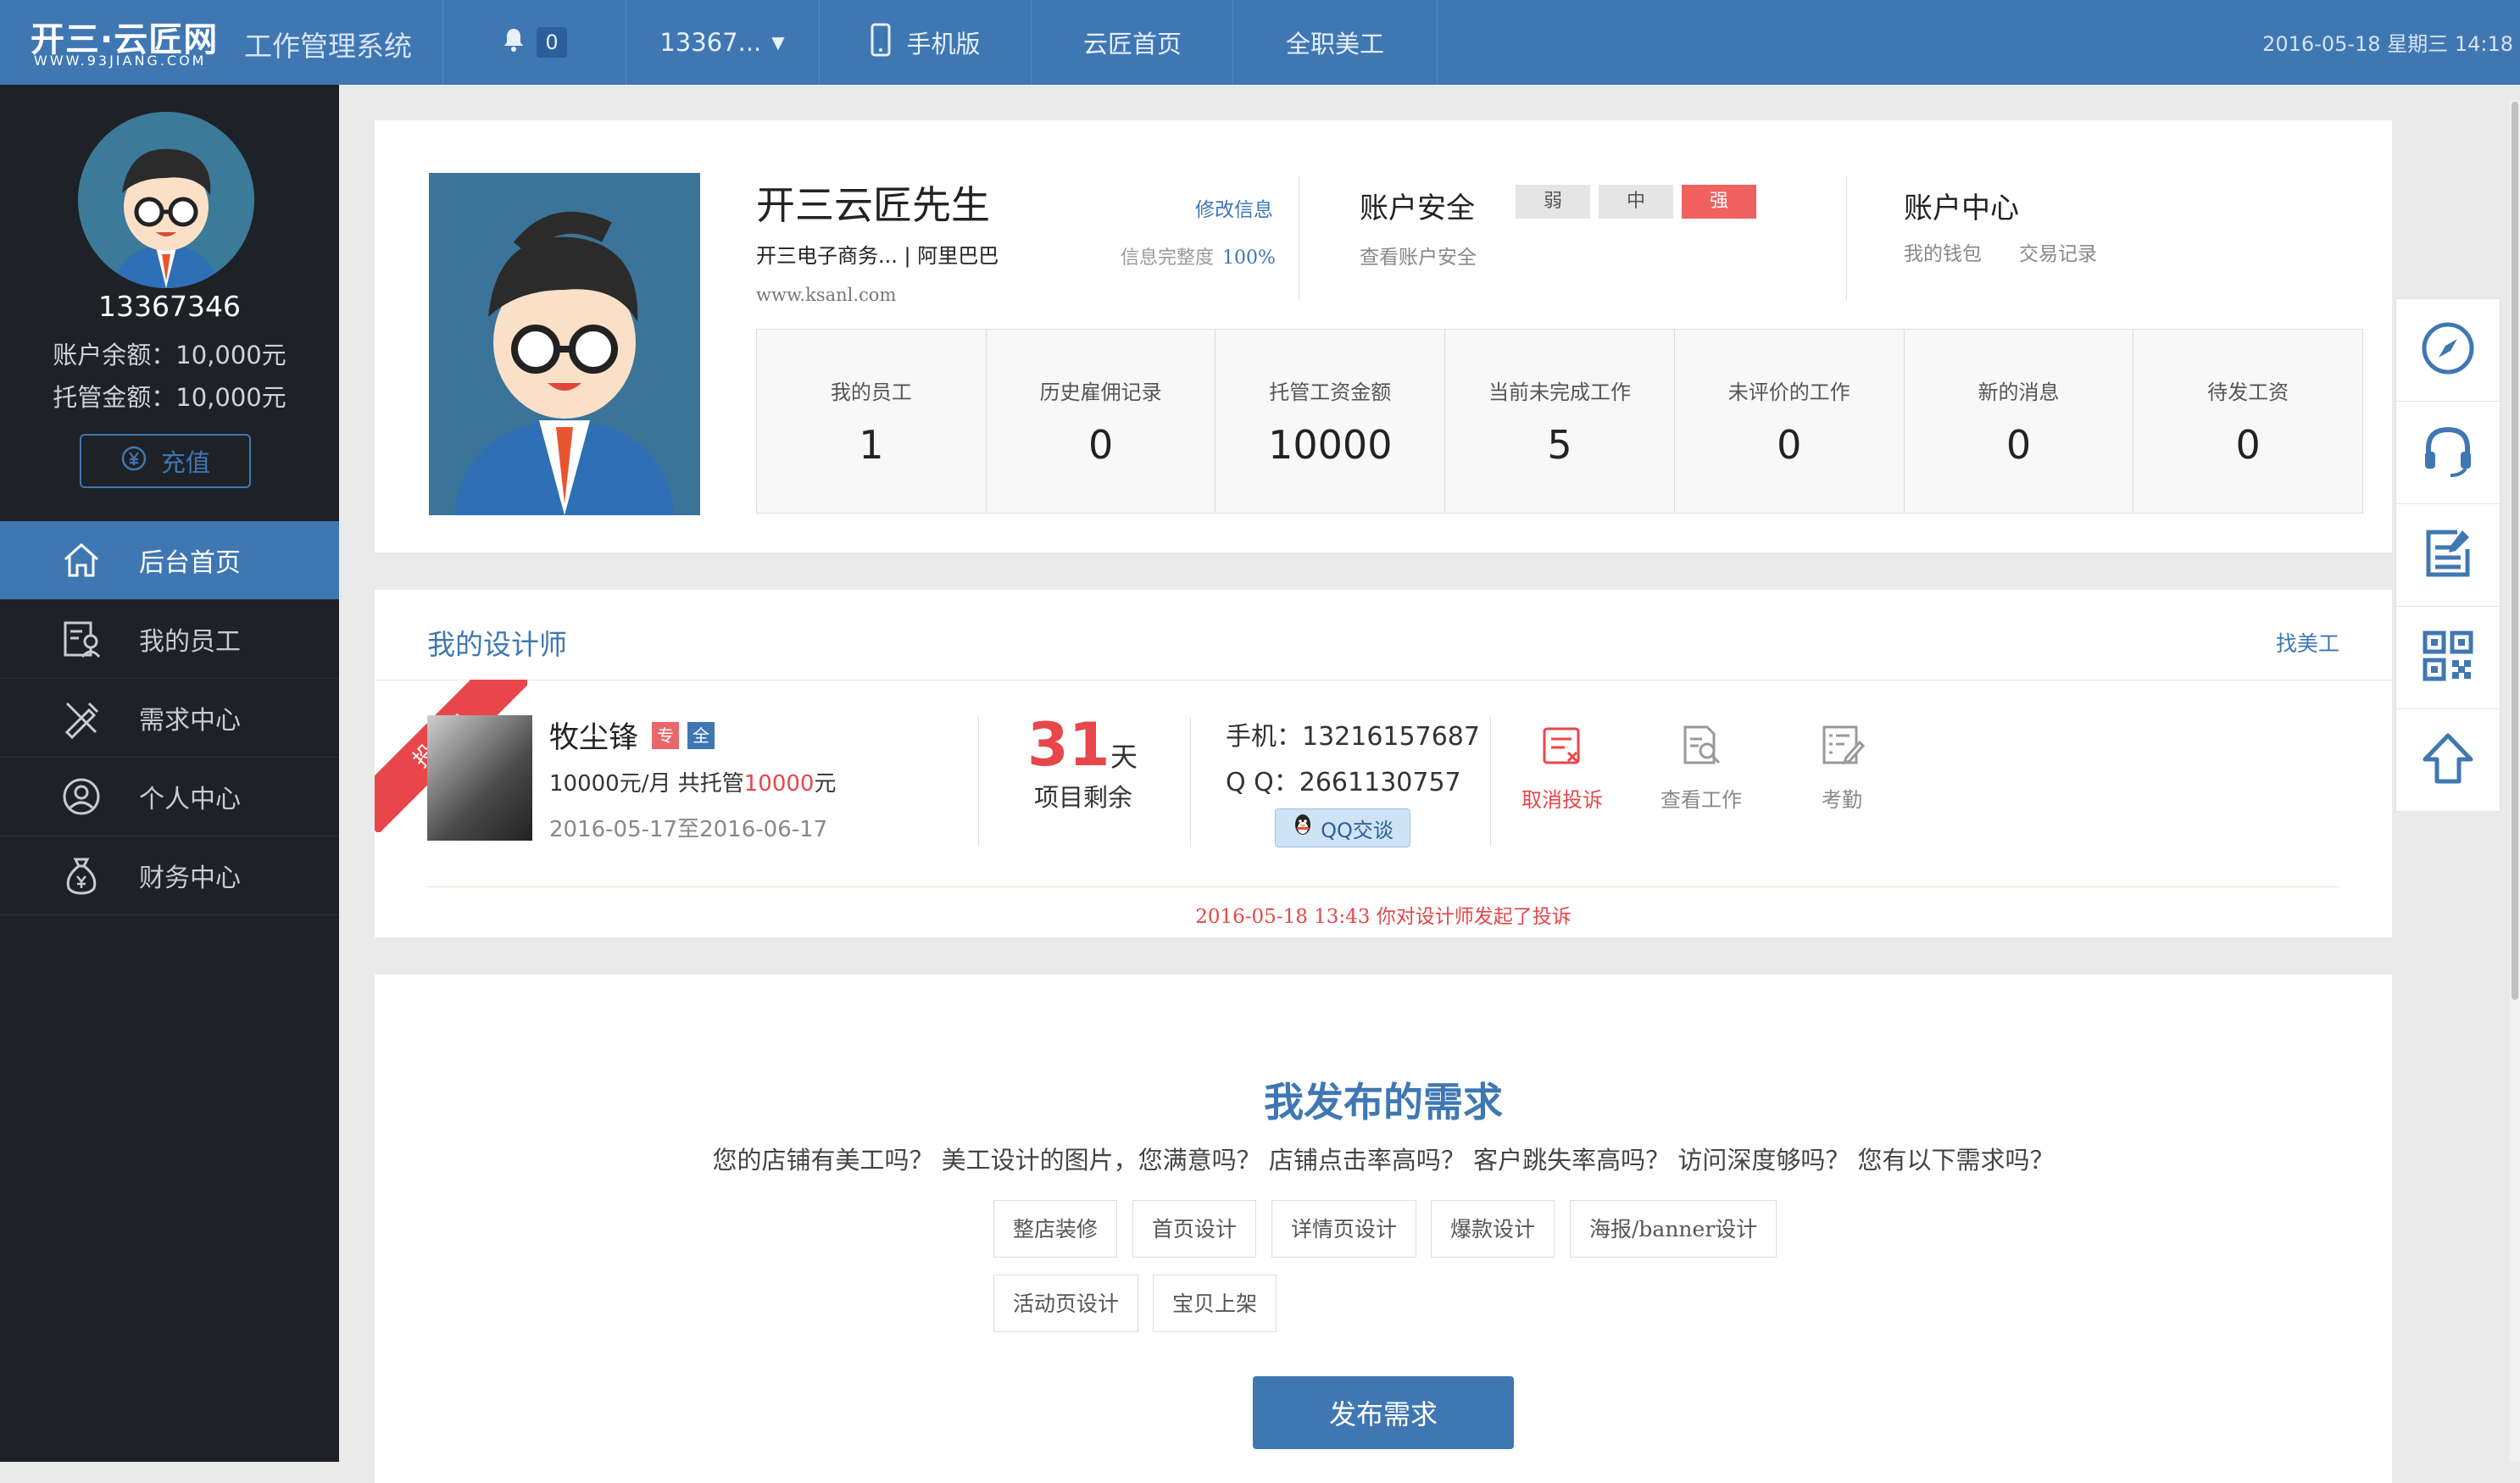 The width and height of the screenshot is (2520, 1483). I want to click on home-icon, so click(81, 560).